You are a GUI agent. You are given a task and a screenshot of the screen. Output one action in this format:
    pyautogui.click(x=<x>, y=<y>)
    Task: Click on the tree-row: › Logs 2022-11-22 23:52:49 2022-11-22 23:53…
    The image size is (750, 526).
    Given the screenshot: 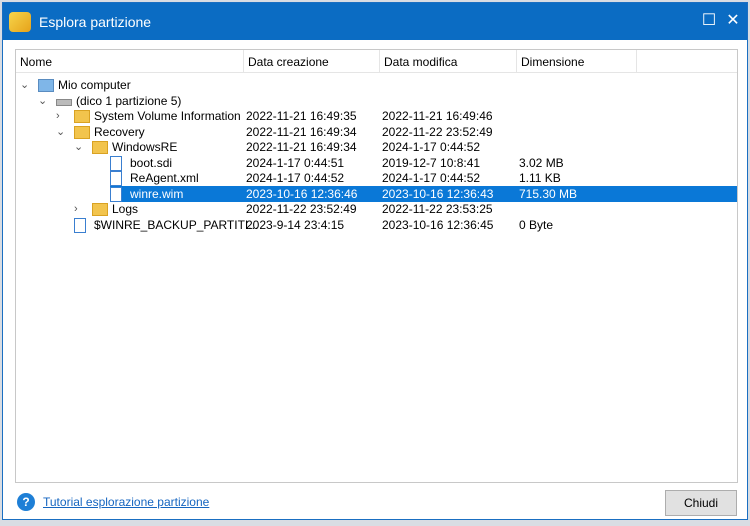 What is the action you would take?
    pyautogui.click(x=376, y=209)
    